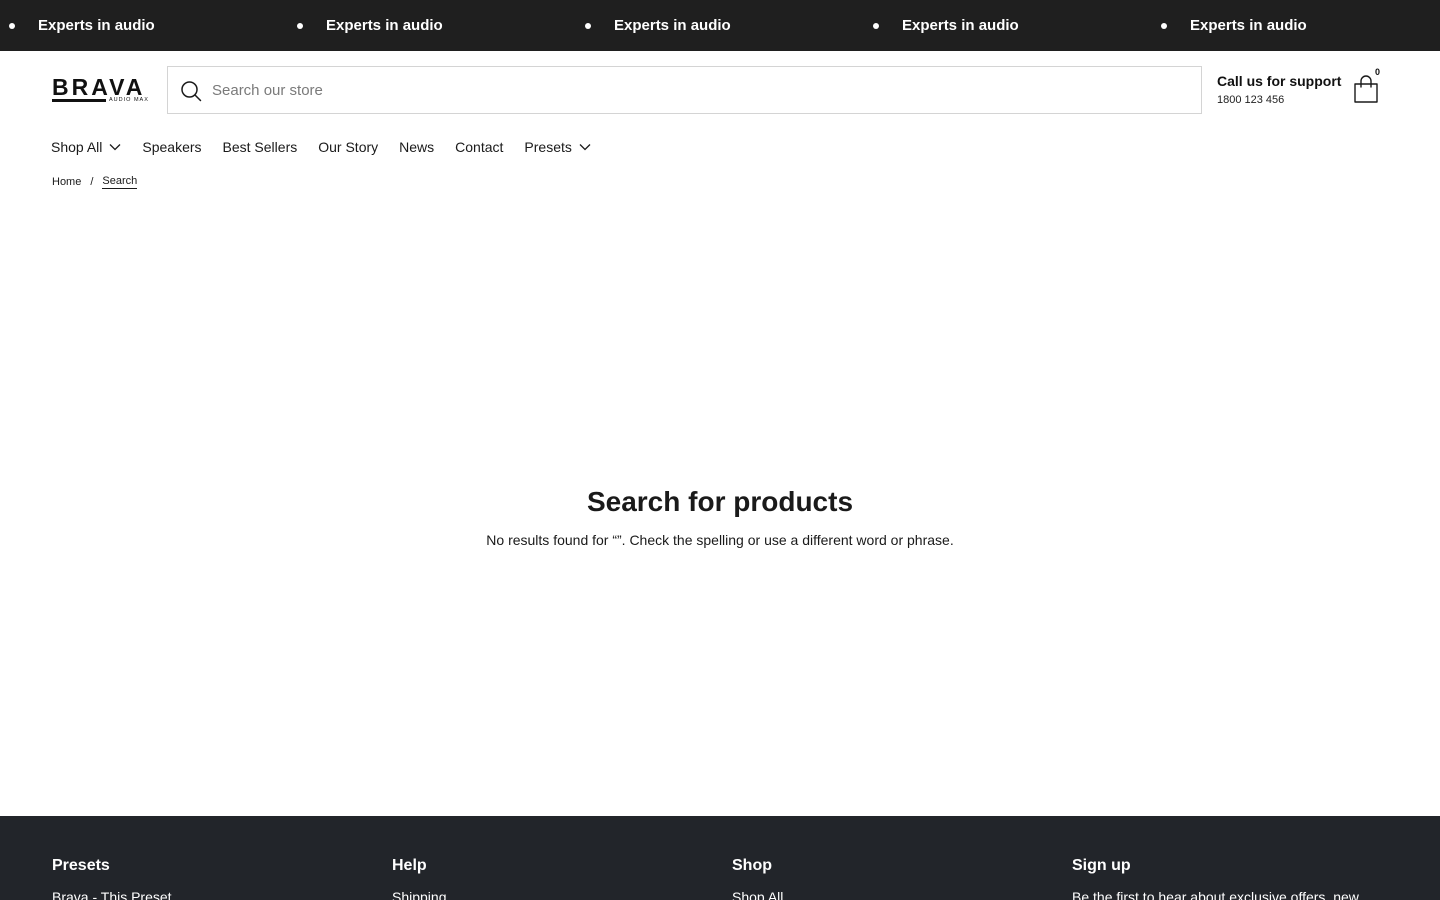  Describe the element at coordinates (66, 182) in the screenshot. I see `breadcrumb-home-link: Home` at that location.